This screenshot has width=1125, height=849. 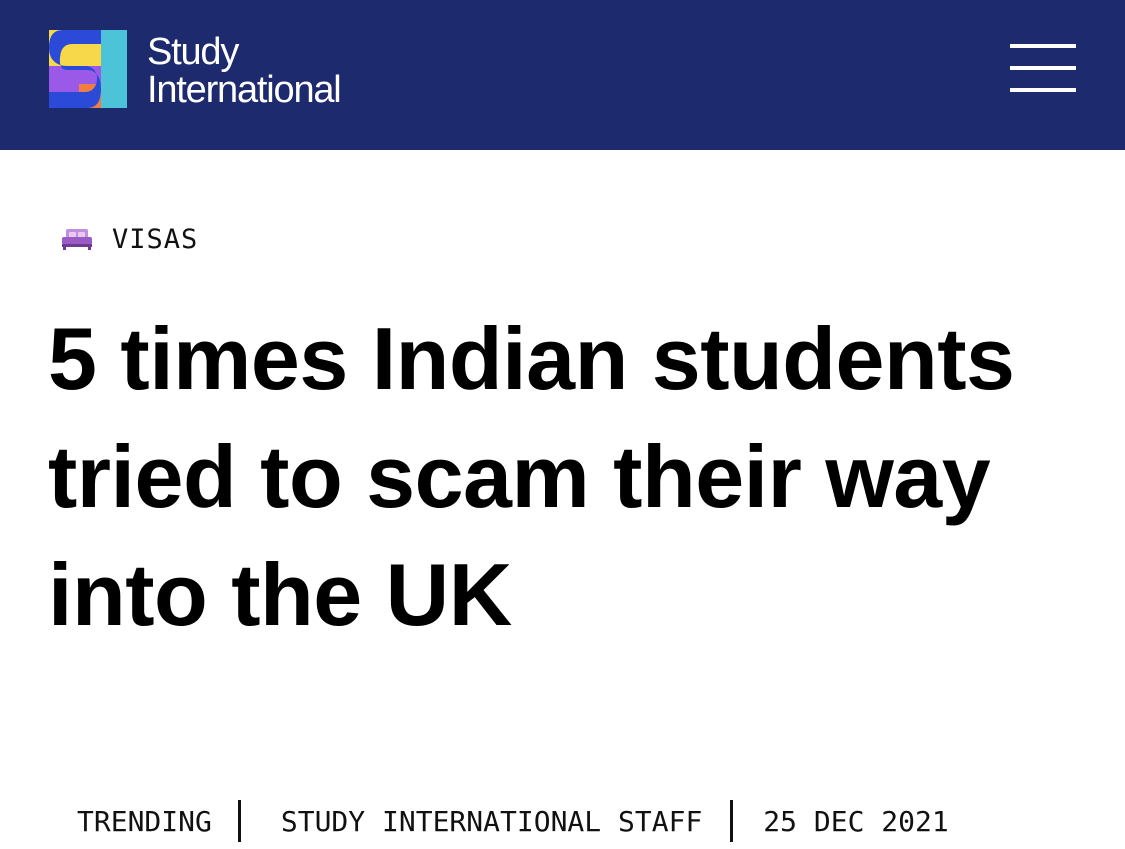 I want to click on meta-date: 25 DEC 2021, so click(x=856, y=821).